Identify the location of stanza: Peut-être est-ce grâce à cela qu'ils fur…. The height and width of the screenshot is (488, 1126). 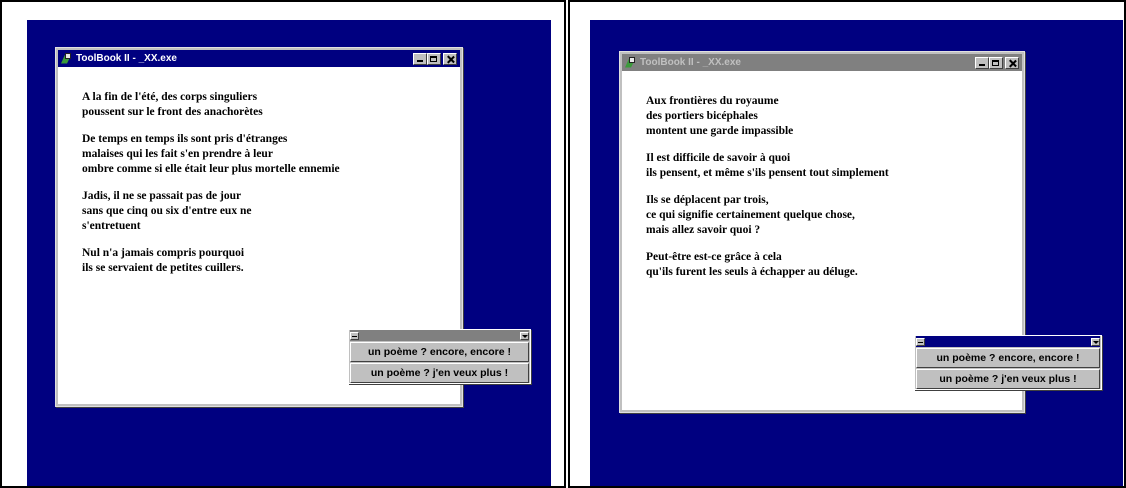
(767, 265).